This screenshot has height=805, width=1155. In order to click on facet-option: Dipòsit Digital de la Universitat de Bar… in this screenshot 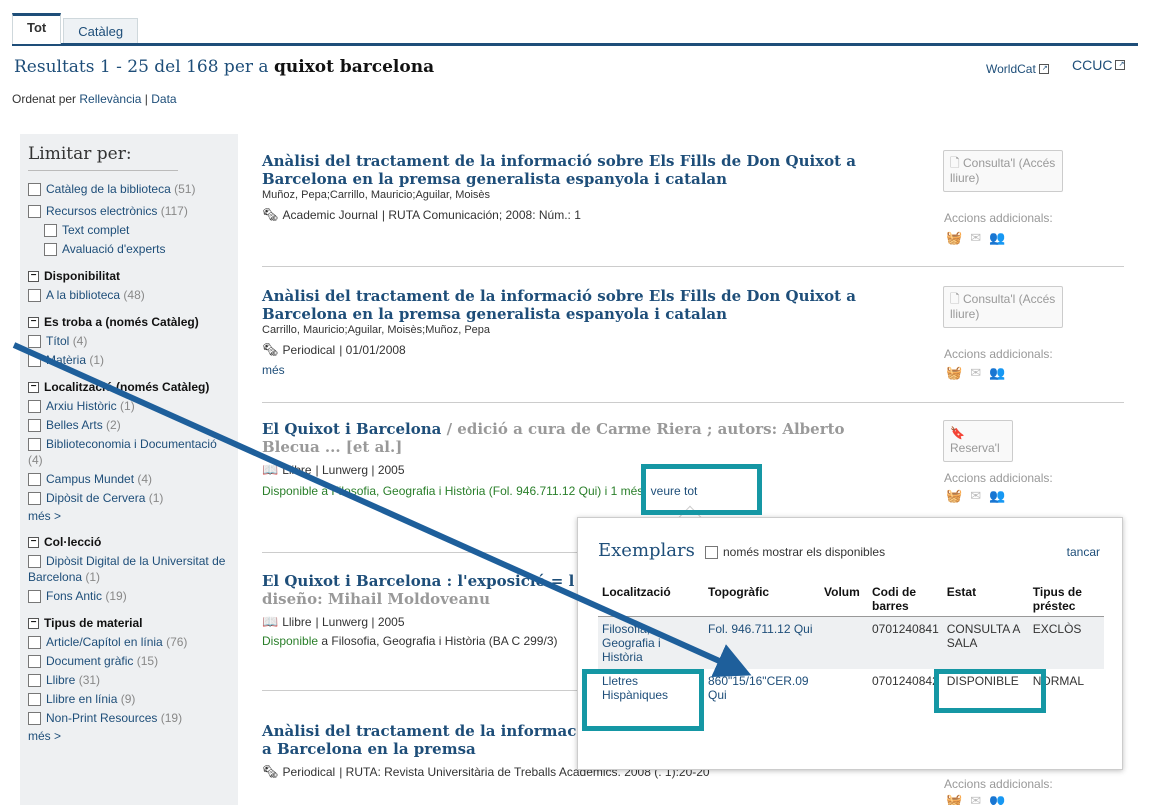, I will do `click(129, 569)`.